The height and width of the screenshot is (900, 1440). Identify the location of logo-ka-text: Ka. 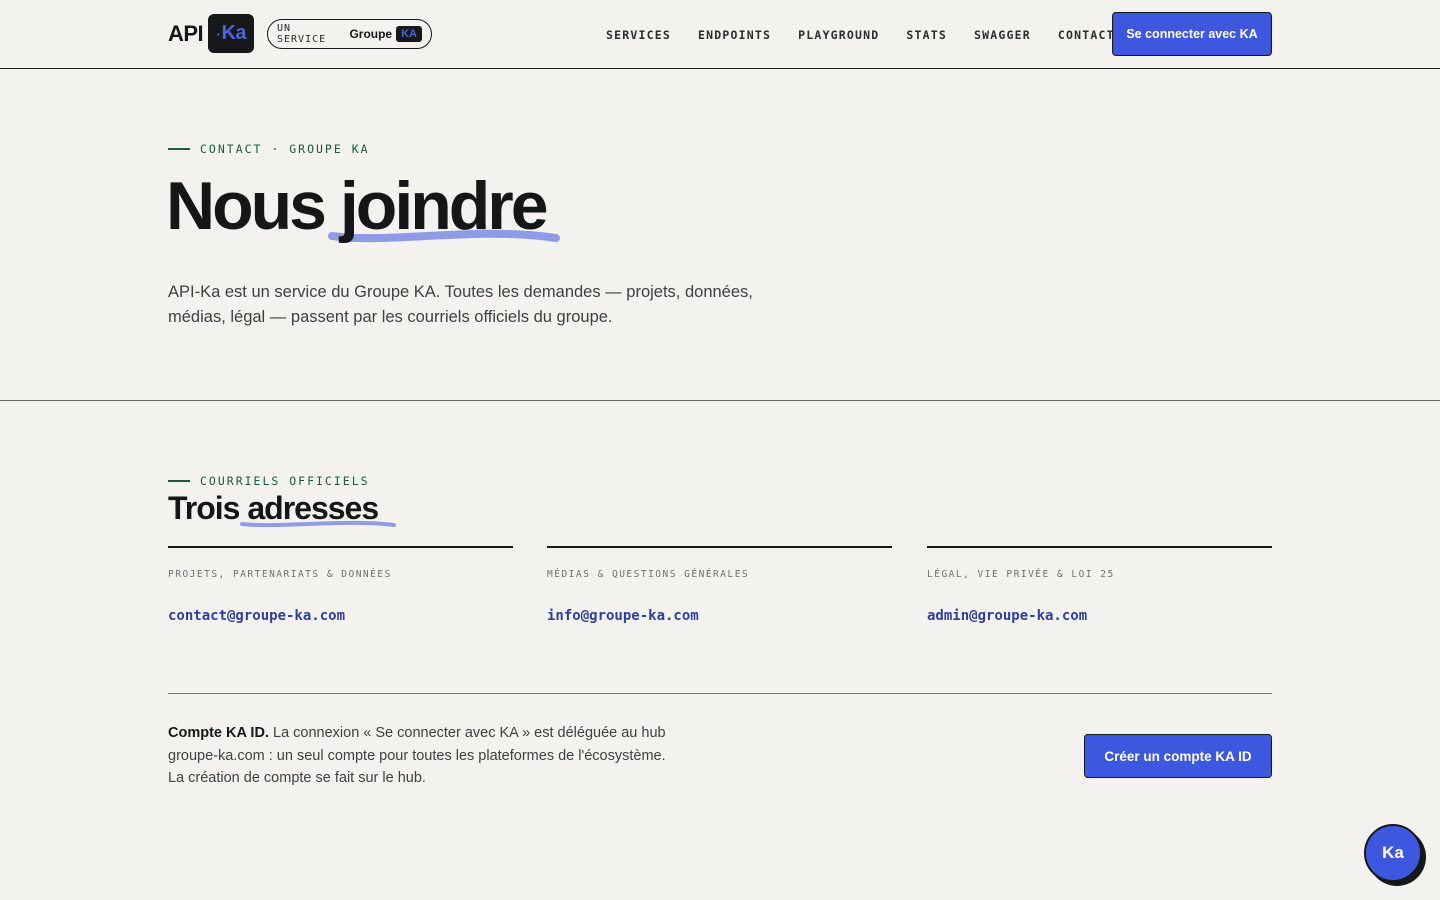
(234, 33).